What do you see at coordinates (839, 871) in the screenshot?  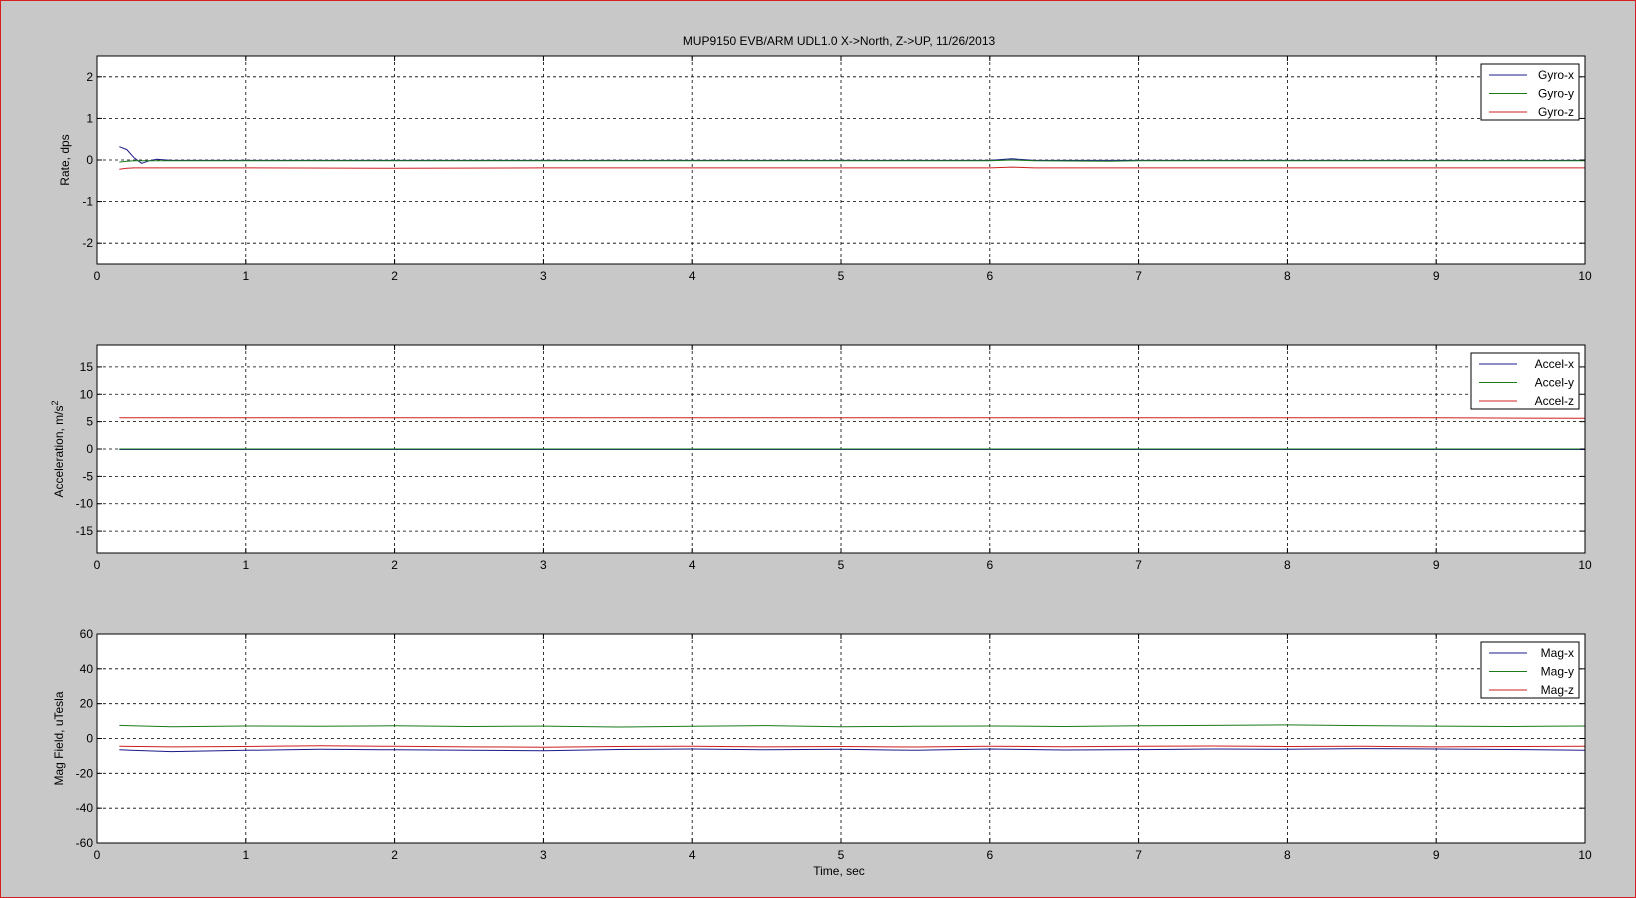 I see `x-axis-label: Time, sec` at bounding box center [839, 871].